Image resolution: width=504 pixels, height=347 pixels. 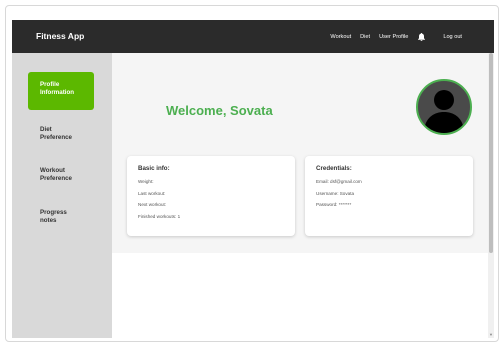 What do you see at coordinates (159, 216) in the screenshot?
I see `finished-workouts-field: Finished workouts: 1` at bounding box center [159, 216].